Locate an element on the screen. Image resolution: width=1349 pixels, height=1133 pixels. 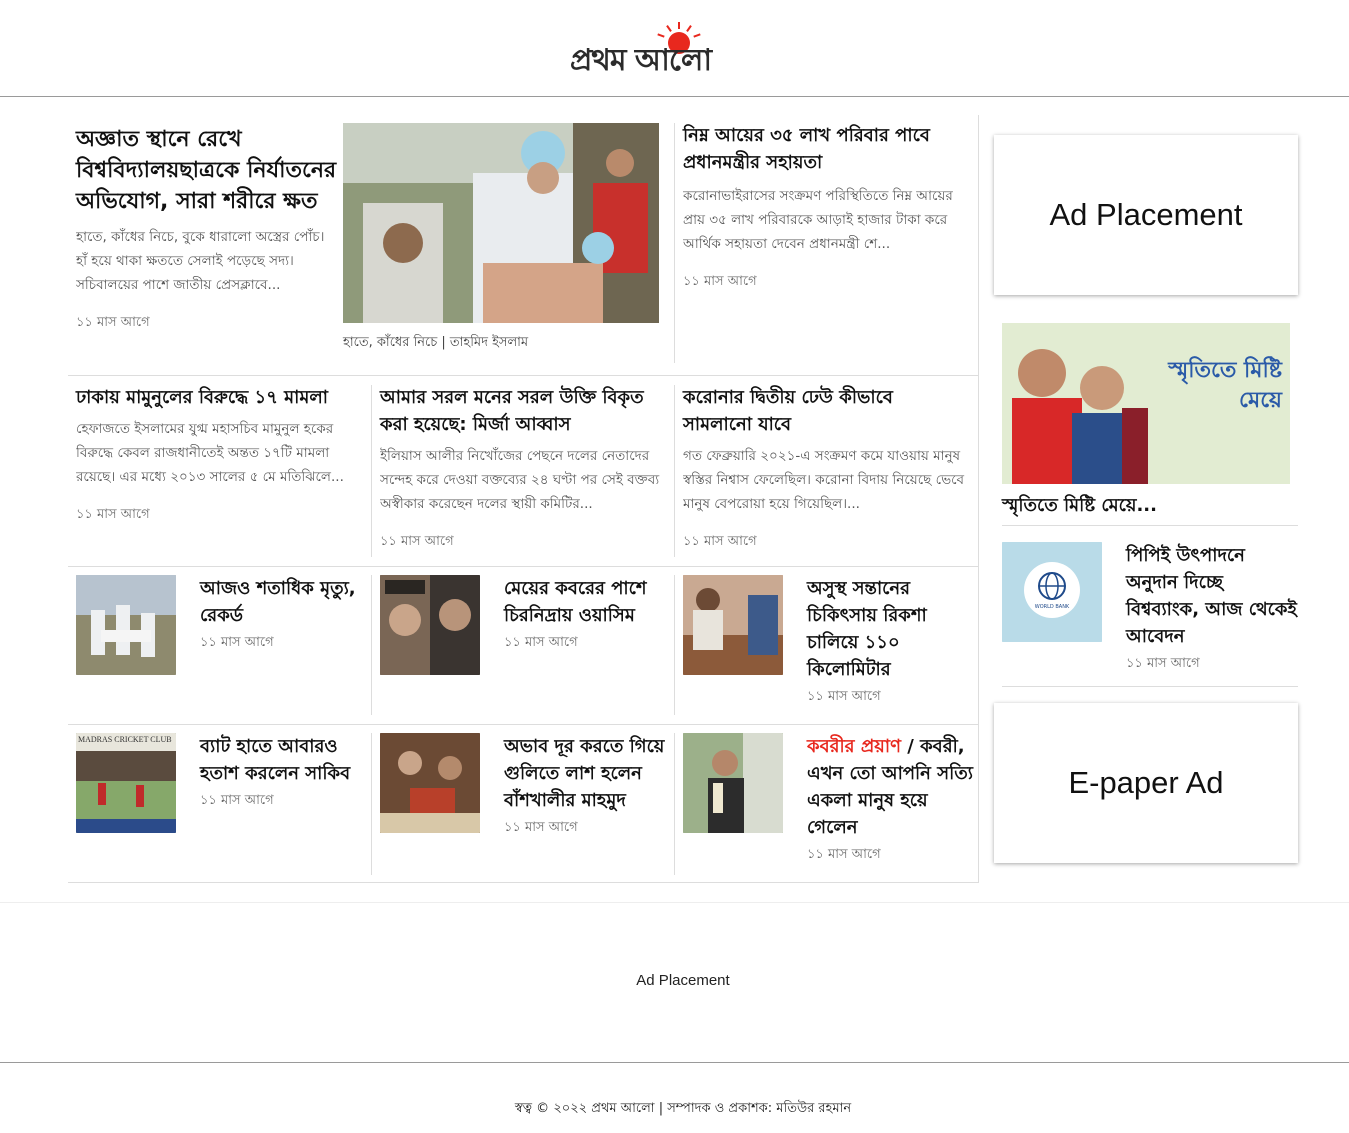
thumb-sign-text: MADRAS CRICKET CLUB is located at coordinates (125, 739).